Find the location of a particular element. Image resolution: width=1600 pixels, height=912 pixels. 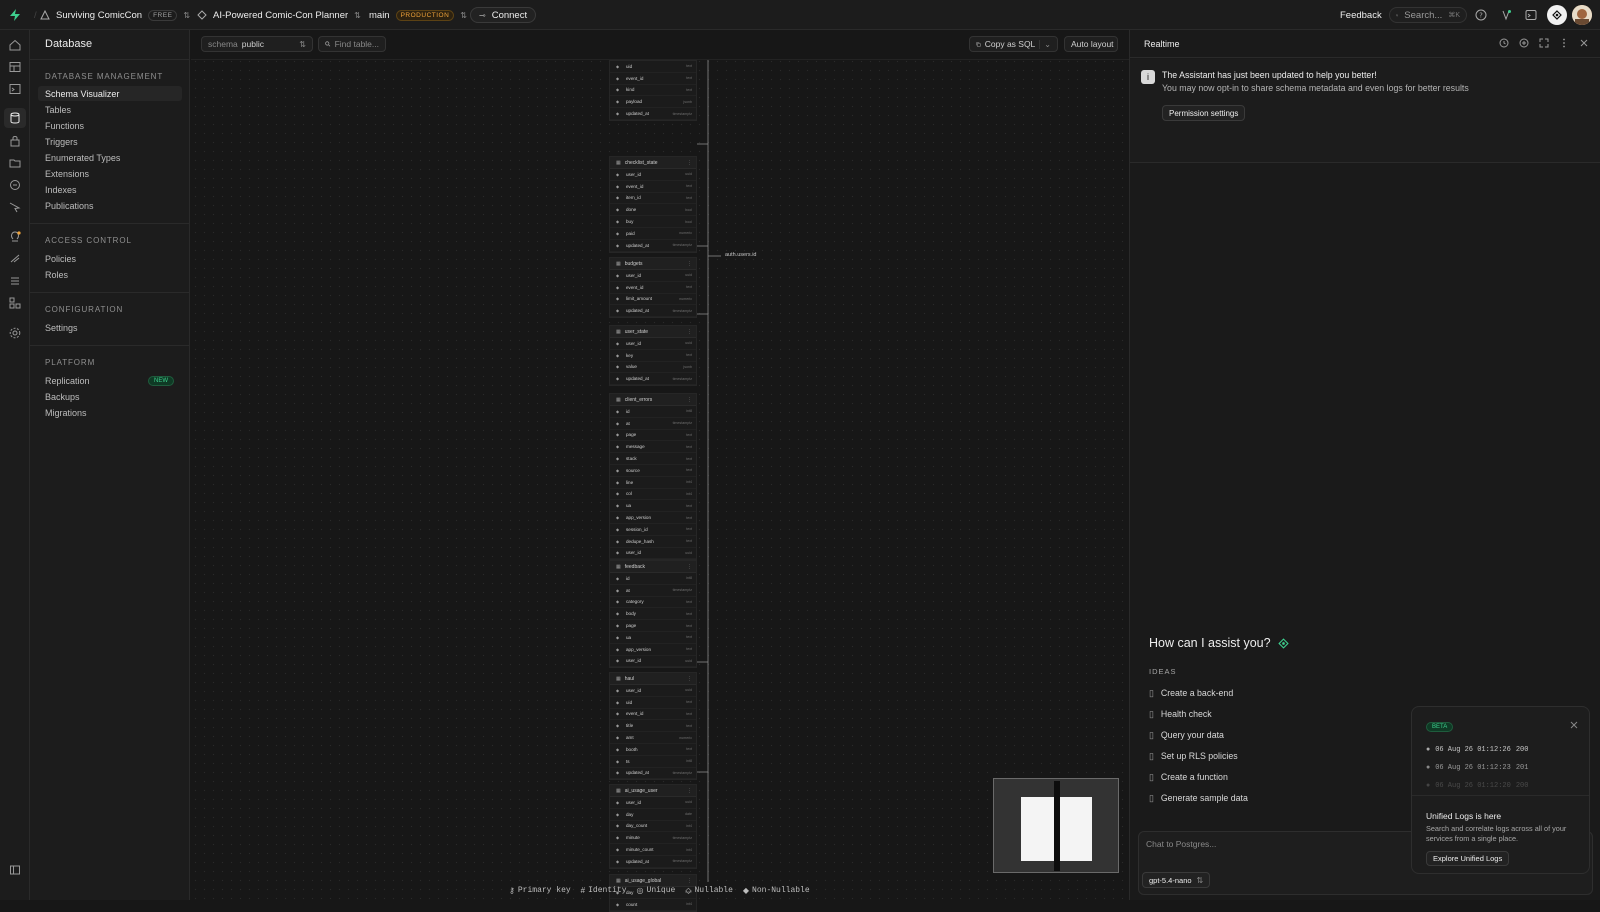

expand-icon is located at coordinates (1544, 43).